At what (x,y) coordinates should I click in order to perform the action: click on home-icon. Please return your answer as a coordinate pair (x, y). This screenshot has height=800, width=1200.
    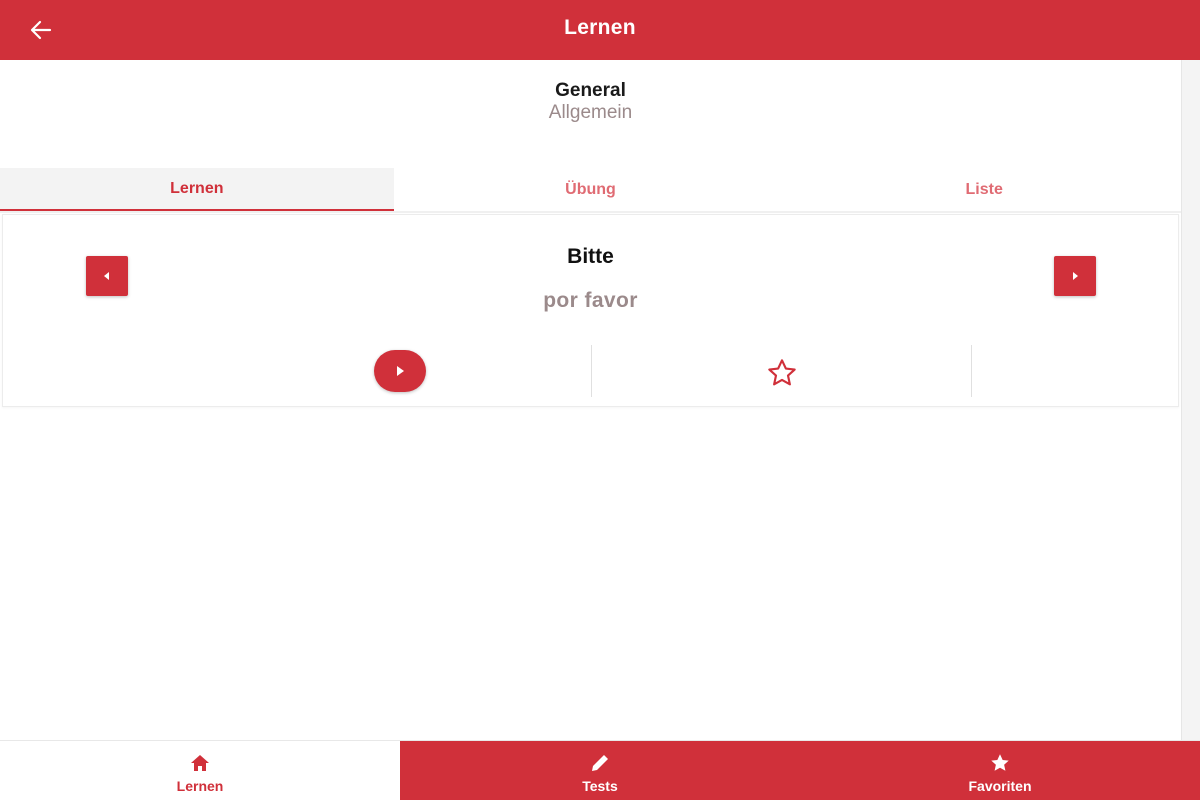
    Looking at the image, I should click on (200, 763).